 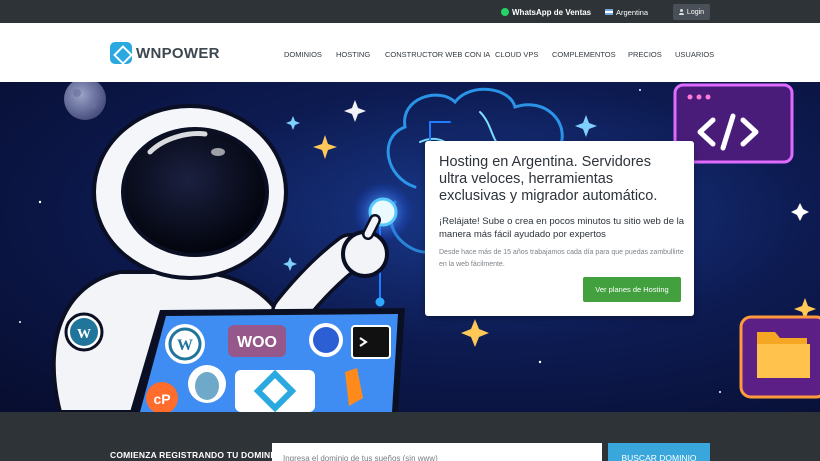 What do you see at coordinates (505, 12) in the screenshot?
I see `whatsapp-icon` at bounding box center [505, 12].